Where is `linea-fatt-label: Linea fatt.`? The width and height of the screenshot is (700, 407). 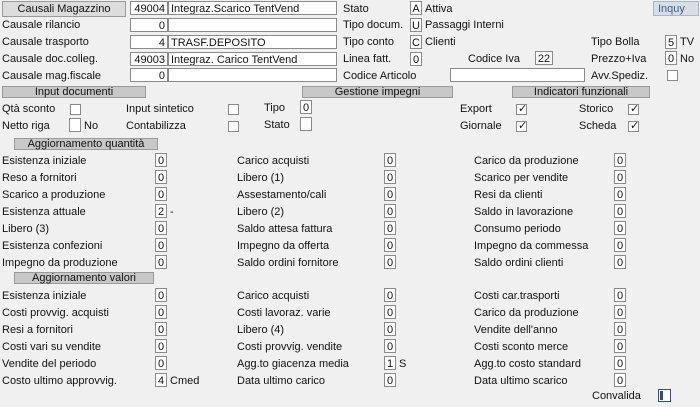
linea-fatt-label: Linea fatt. is located at coordinates (367, 59).